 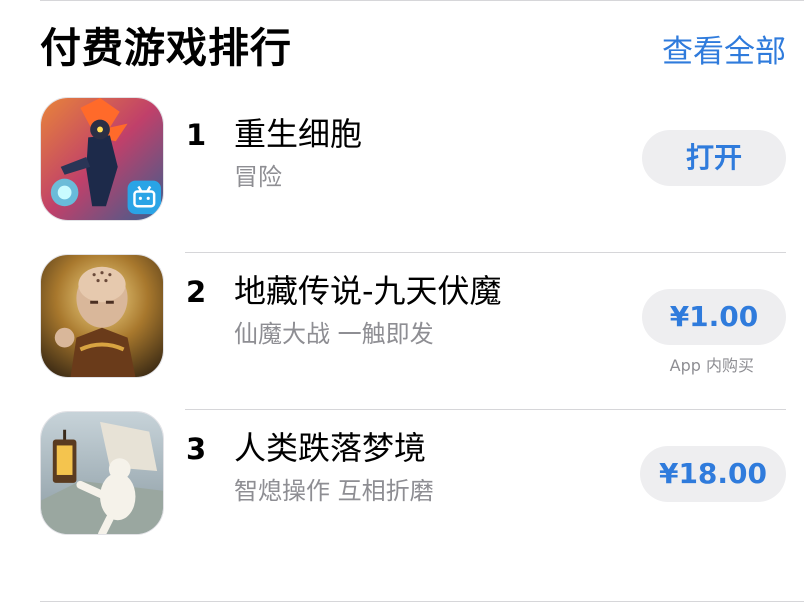 What do you see at coordinates (196, 292) in the screenshot?
I see `rank-number: 2` at bounding box center [196, 292].